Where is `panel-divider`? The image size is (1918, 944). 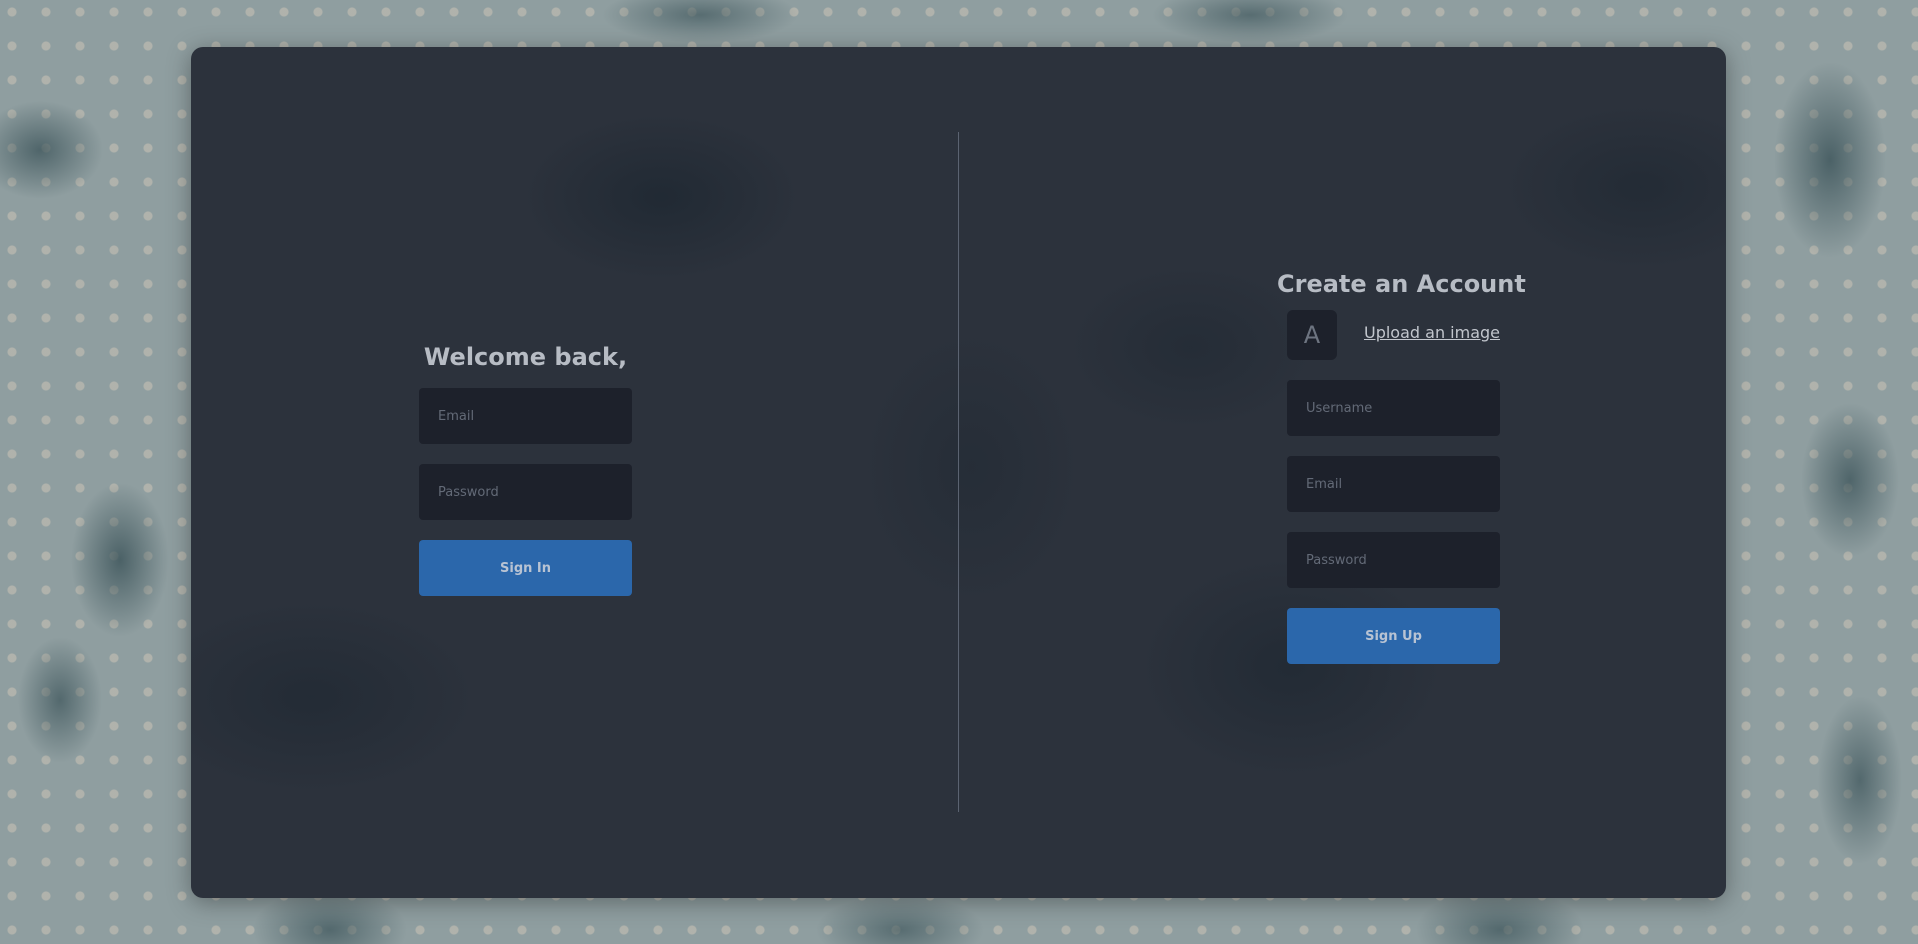 panel-divider is located at coordinates (958, 472).